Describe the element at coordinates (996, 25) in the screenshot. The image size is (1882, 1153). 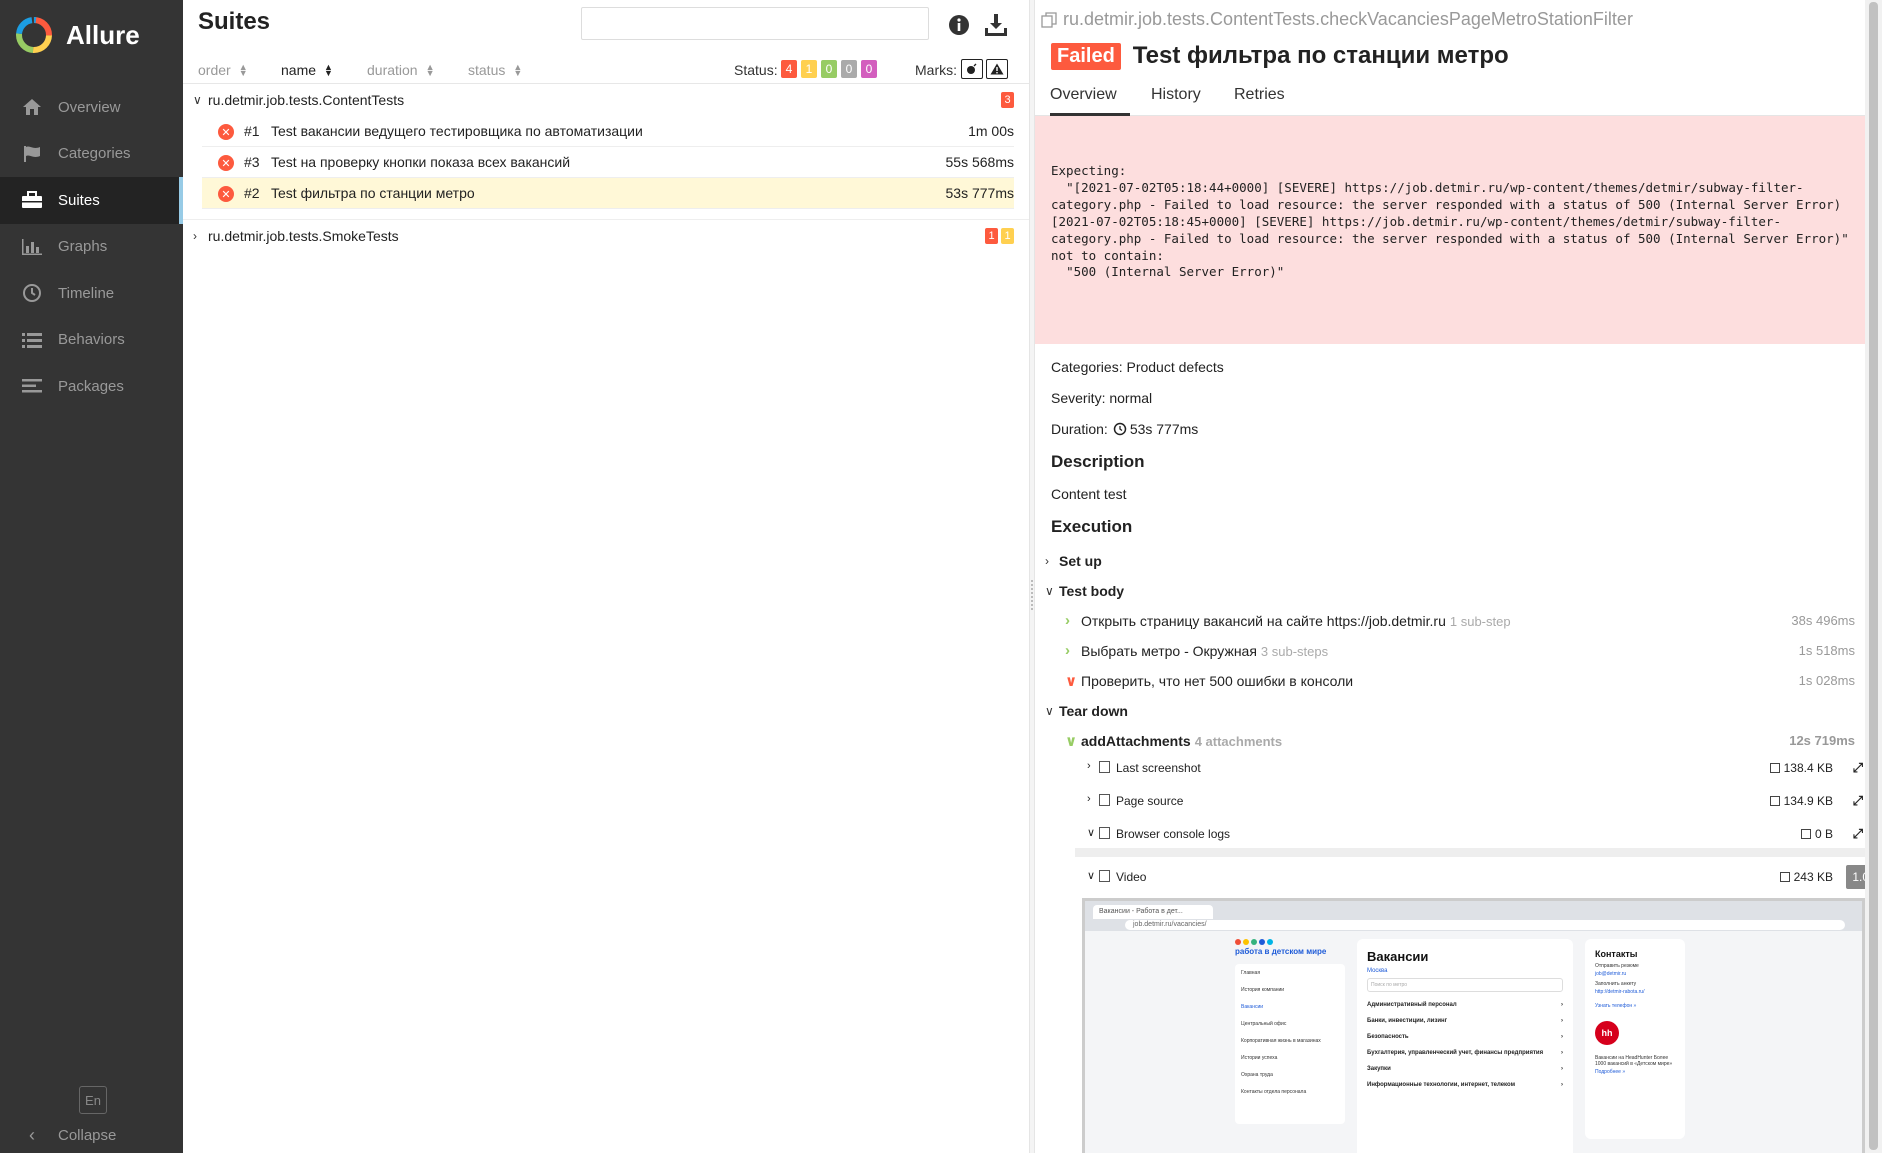
I see `download-icon` at that location.